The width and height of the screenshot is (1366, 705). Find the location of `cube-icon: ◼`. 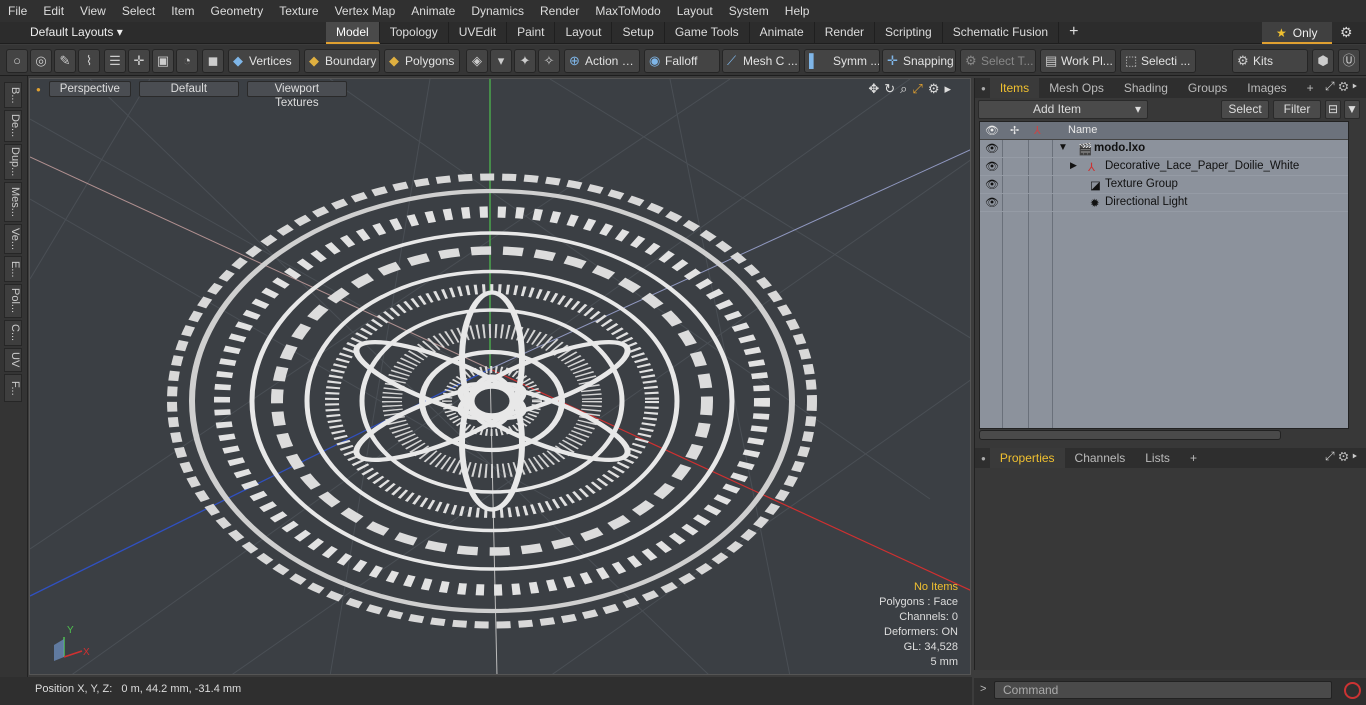

cube-icon: ◼ is located at coordinates (213, 61).